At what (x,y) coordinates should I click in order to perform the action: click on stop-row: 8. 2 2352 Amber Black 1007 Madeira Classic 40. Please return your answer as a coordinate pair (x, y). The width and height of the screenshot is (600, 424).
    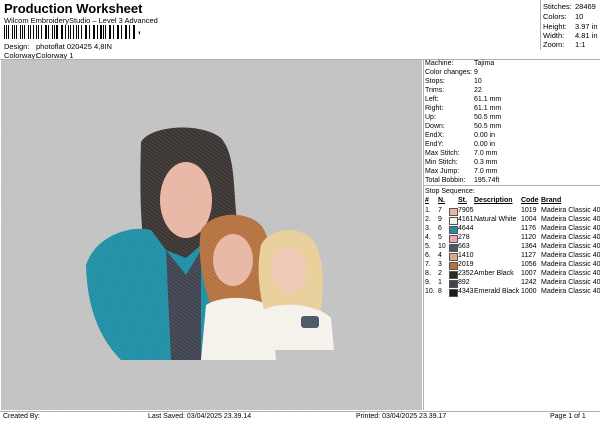
    Looking at the image, I should click on (512, 274).